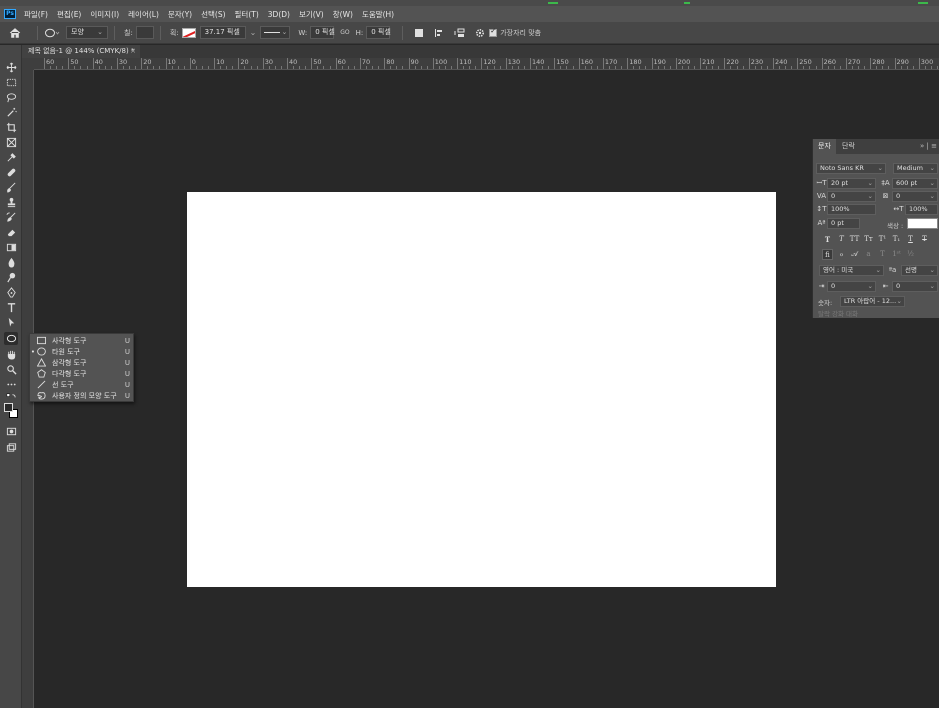 This screenshot has height=708, width=939. What do you see at coordinates (311, 14) in the screenshot?
I see `menu-view: 보기(V)` at bounding box center [311, 14].